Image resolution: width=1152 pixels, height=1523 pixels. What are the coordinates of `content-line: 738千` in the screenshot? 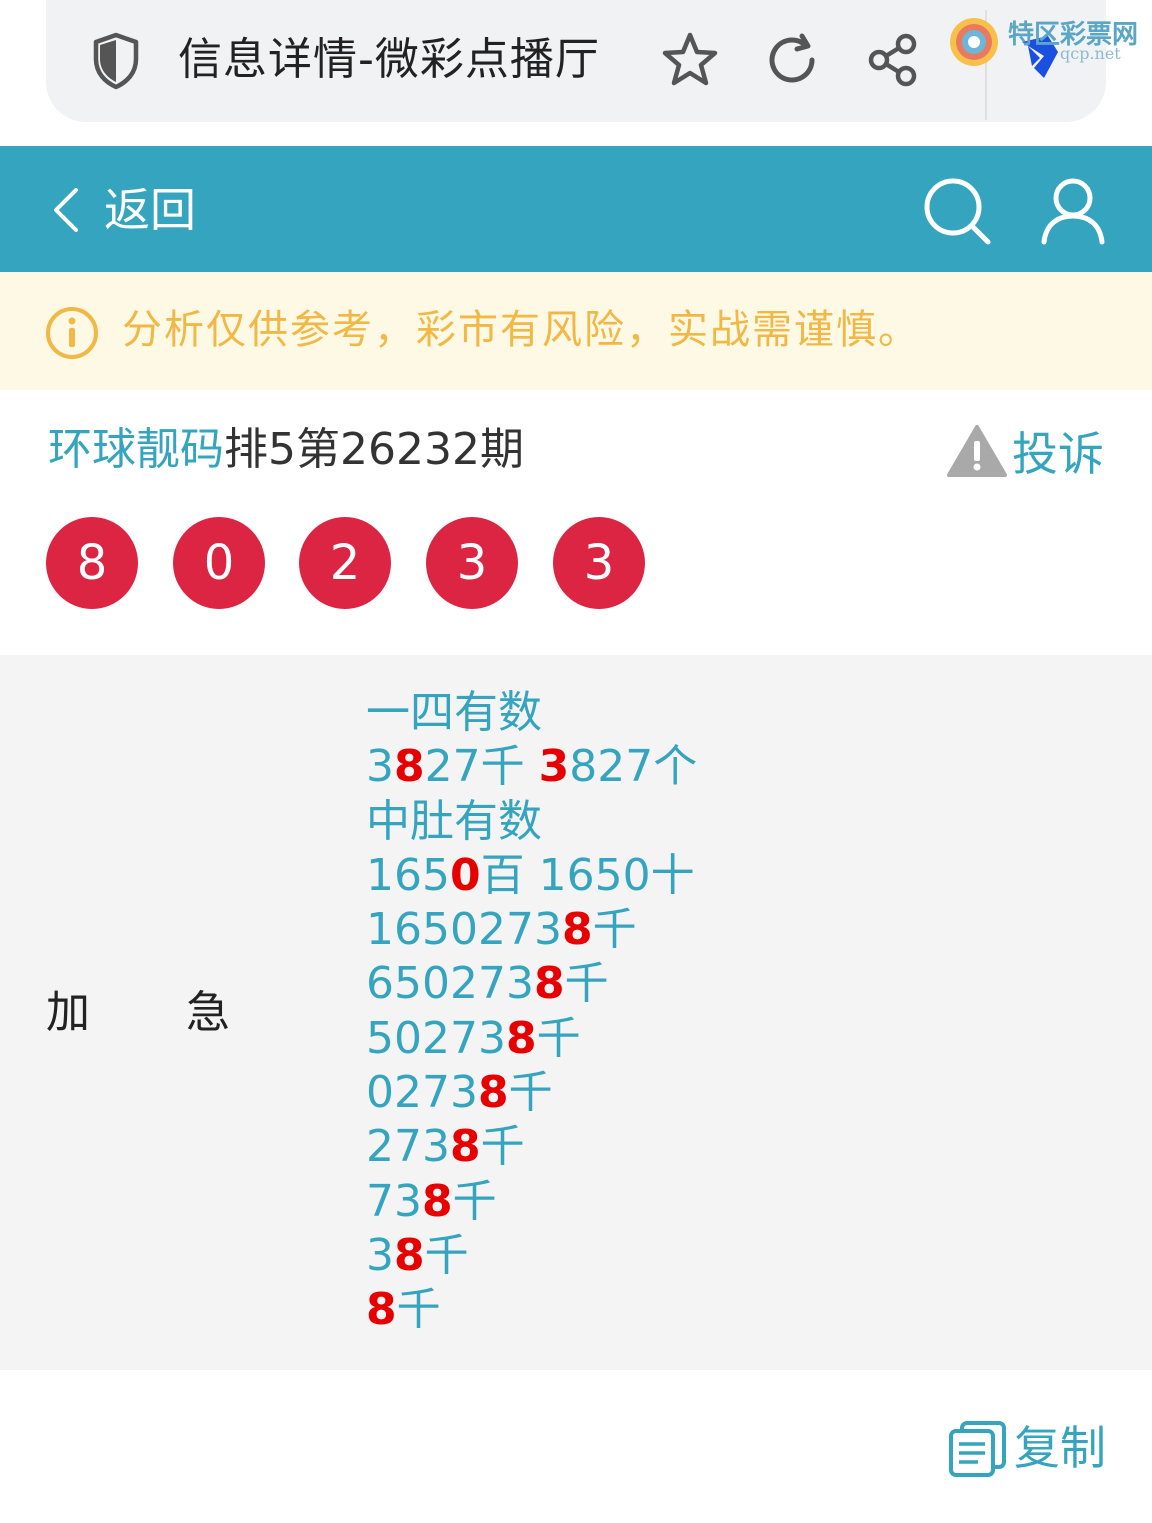 It's located at (531, 1202).